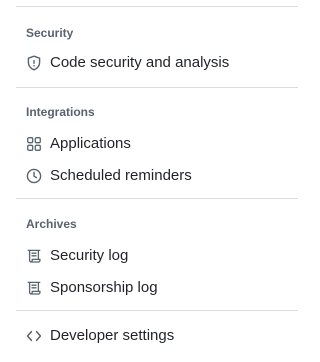 The width and height of the screenshot is (320, 362). What do you see at coordinates (89, 255) in the screenshot?
I see `sidebar-item-label: Security log` at bounding box center [89, 255].